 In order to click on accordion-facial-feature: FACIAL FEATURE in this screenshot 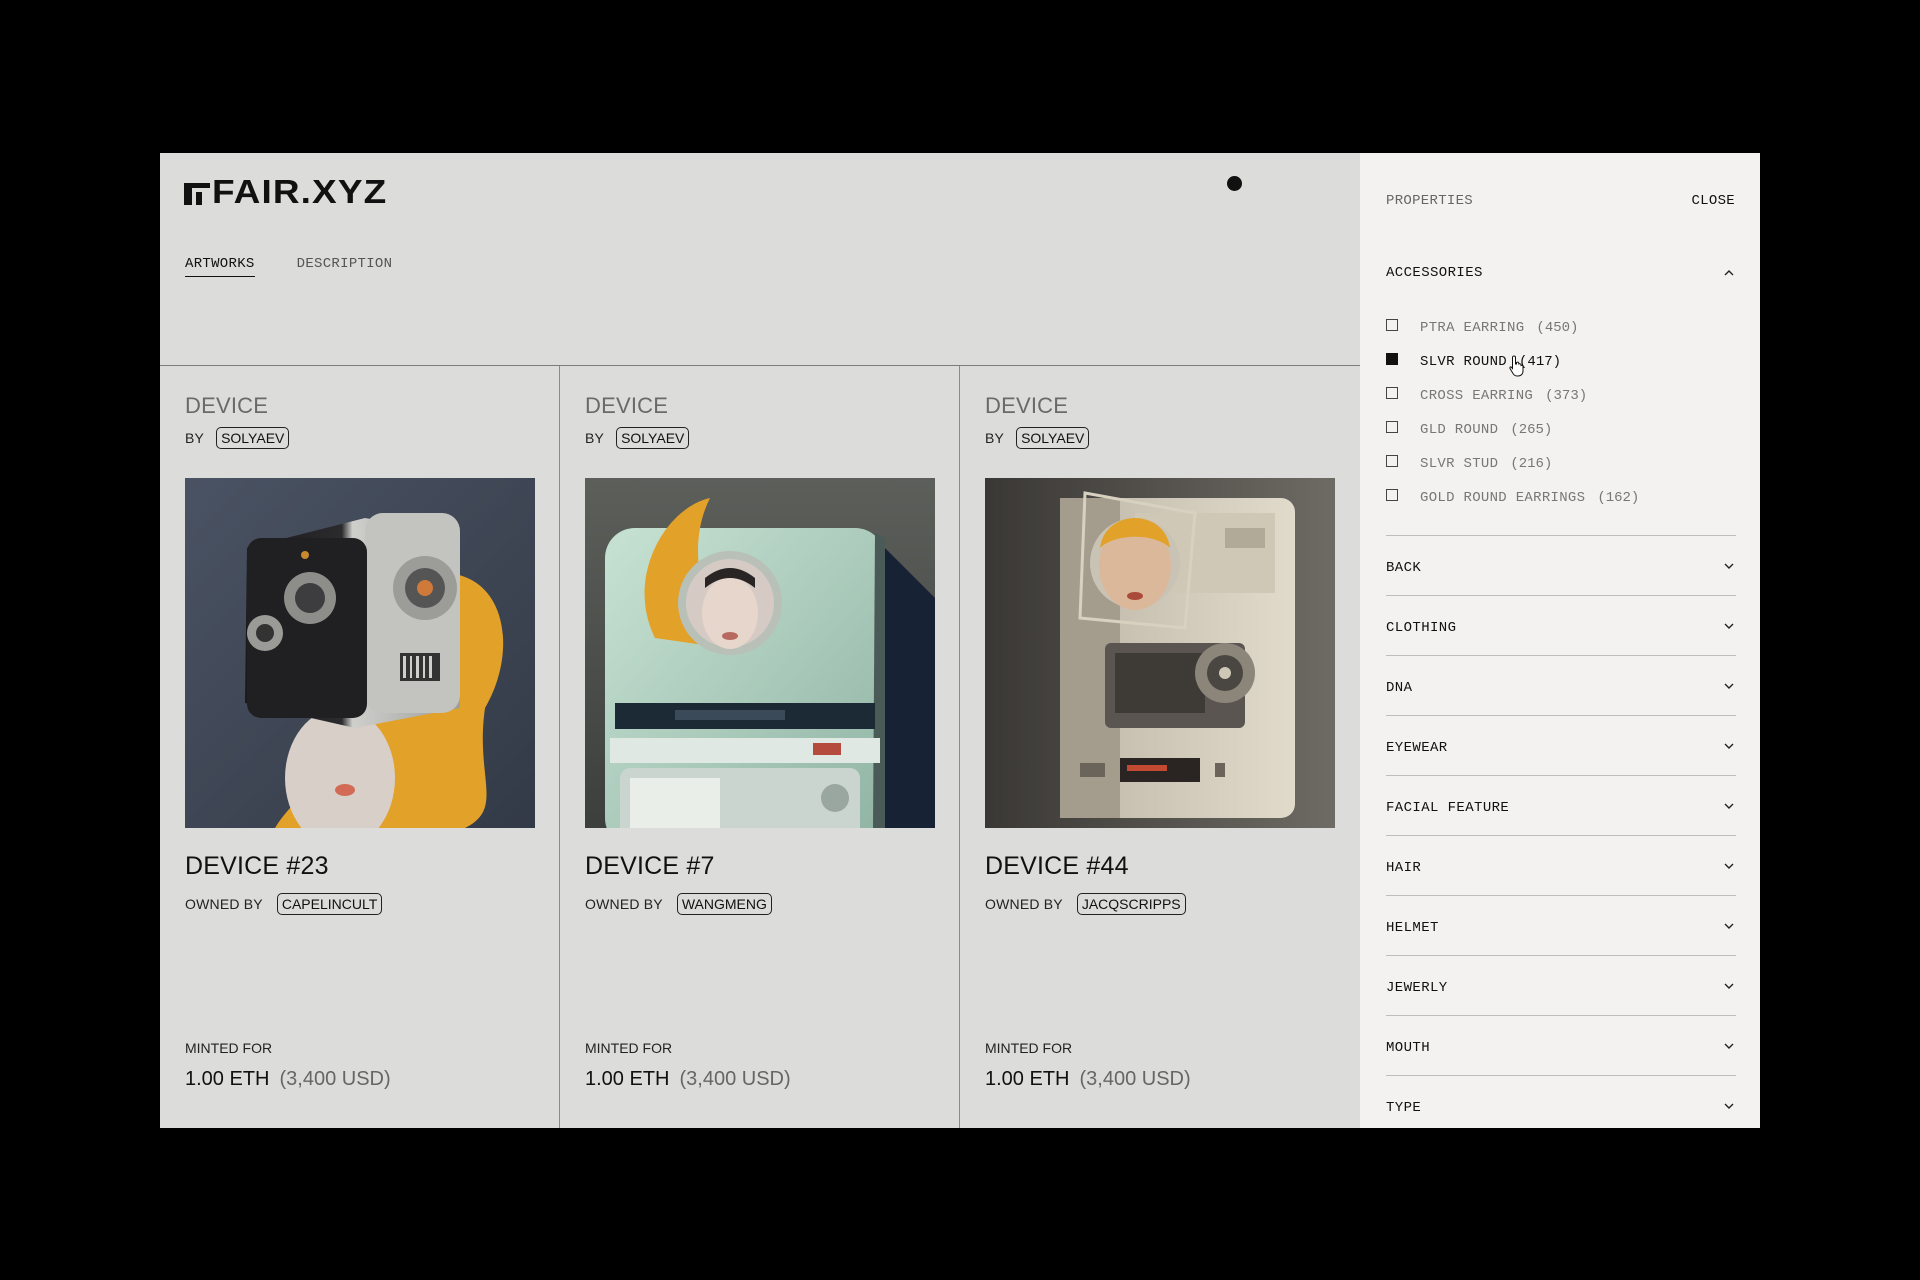, I will do `click(1561, 805)`.